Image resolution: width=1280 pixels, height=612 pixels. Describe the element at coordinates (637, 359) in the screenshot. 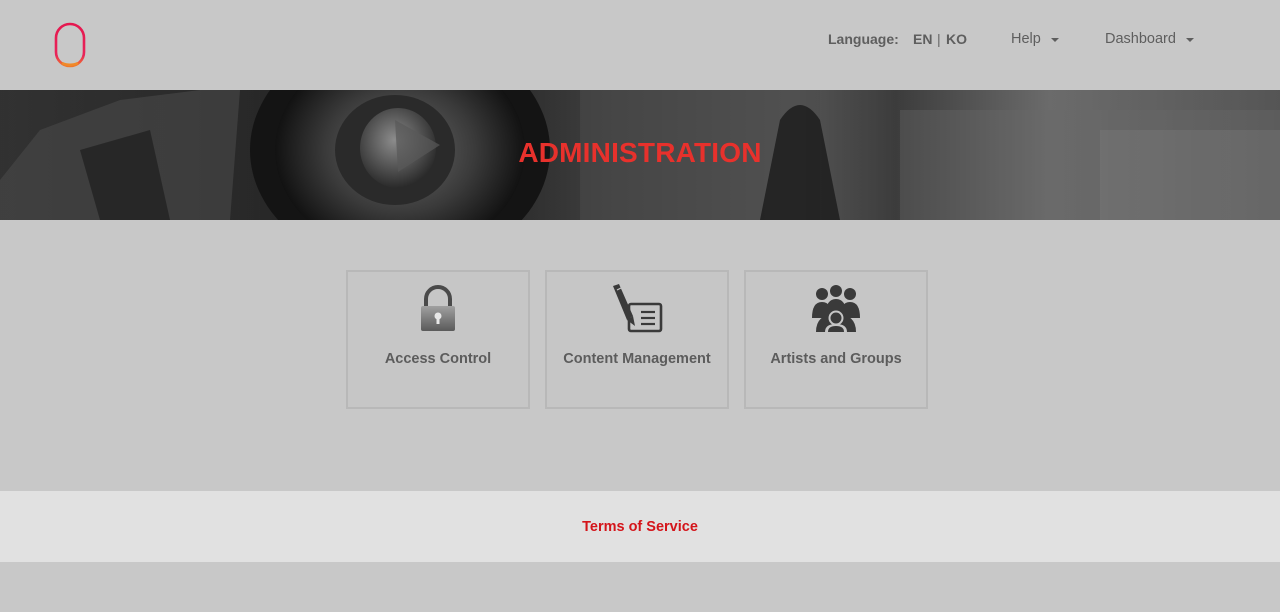

I see `content-management-label: Content Management` at that location.